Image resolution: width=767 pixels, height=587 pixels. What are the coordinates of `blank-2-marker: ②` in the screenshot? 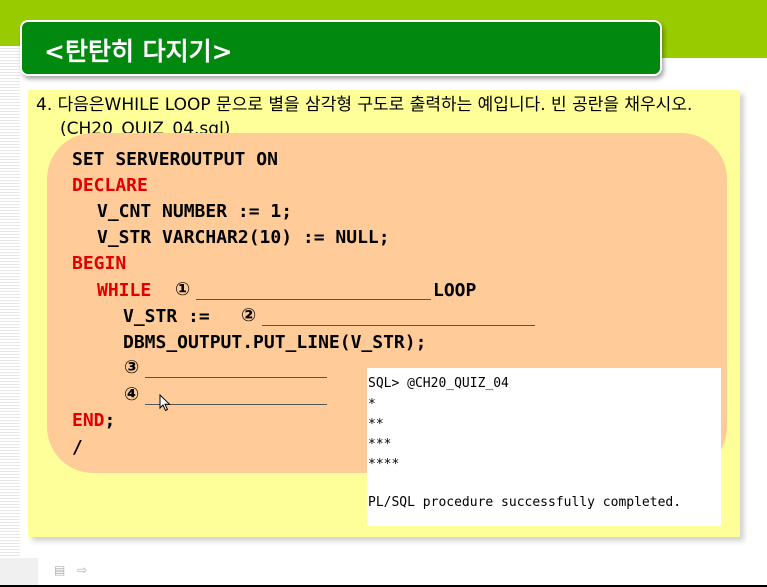 It's located at (249, 315).